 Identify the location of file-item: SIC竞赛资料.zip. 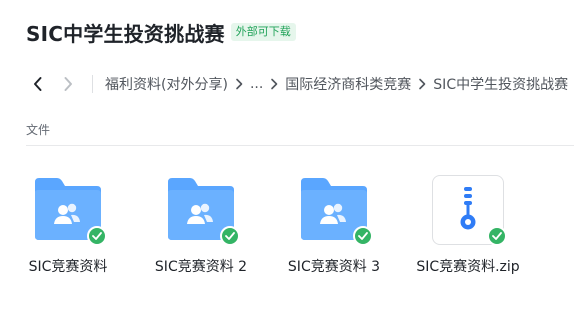
(468, 224).